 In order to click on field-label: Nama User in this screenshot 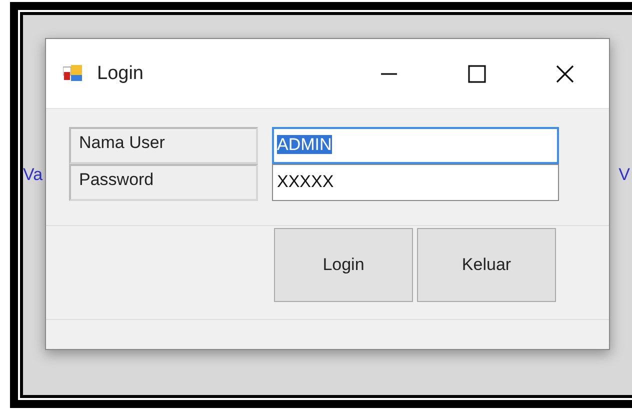, I will do `click(163, 145)`.